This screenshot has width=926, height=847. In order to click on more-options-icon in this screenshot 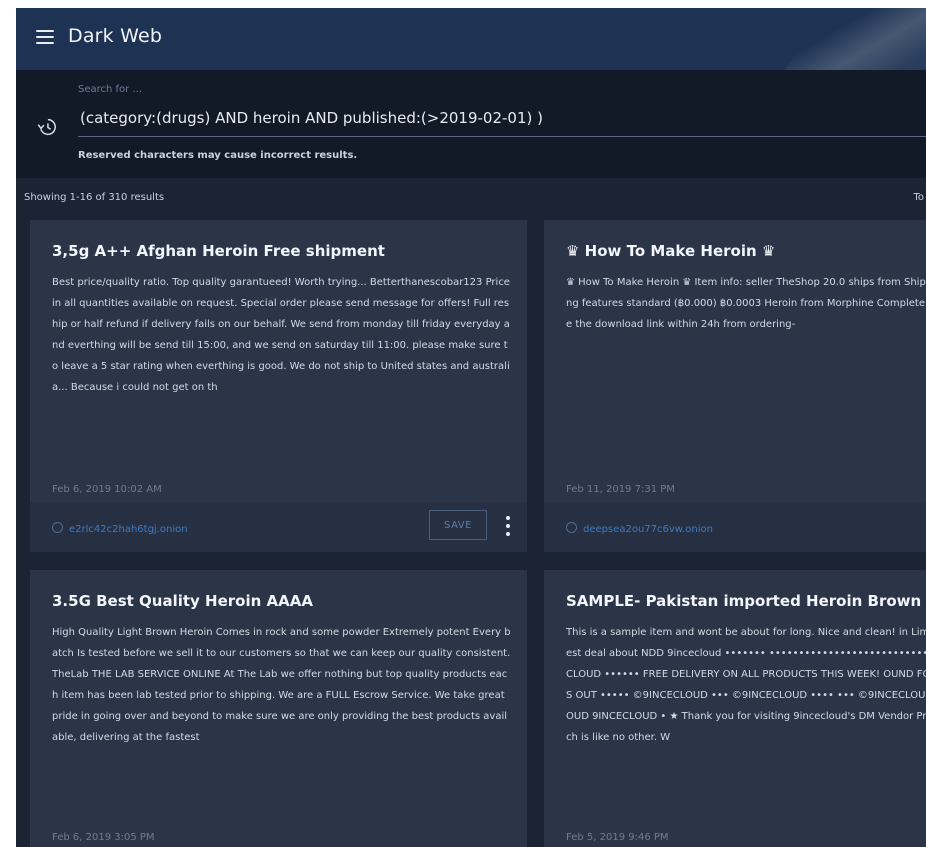, I will do `click(508, 526)`.